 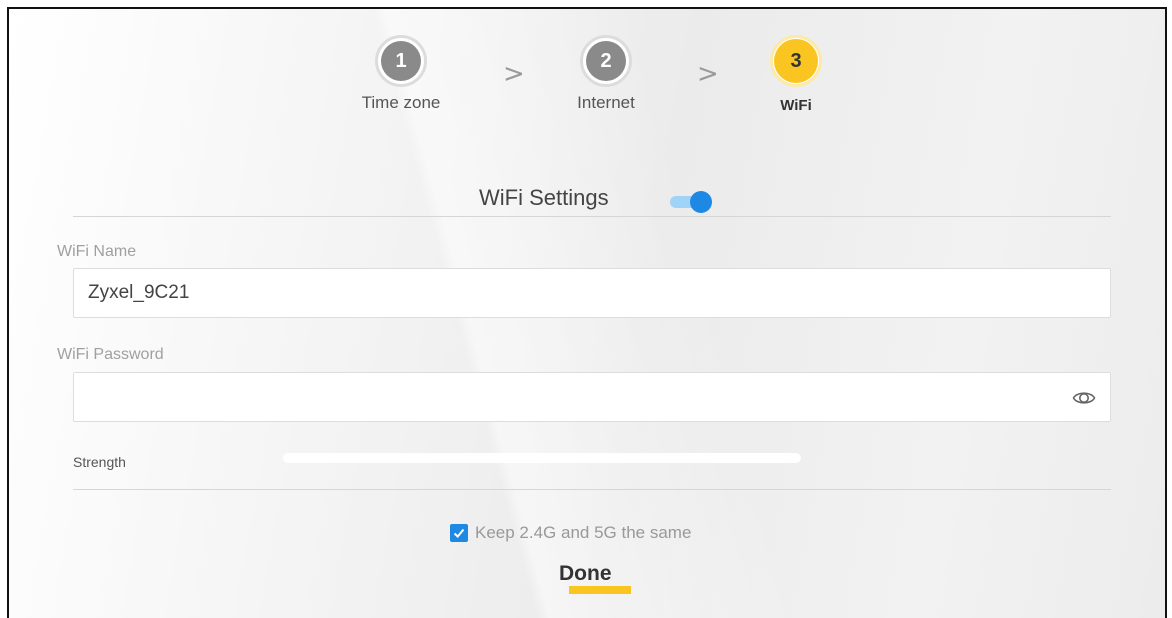 I want to click on wifi-name-input: Zyxel_9C21, so click(x=592, y=293).